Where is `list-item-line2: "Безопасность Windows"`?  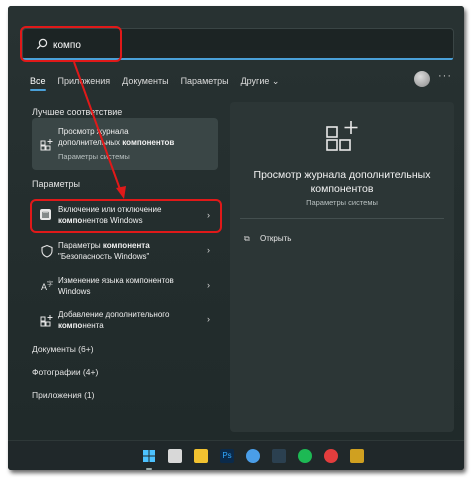 list-item-line2: "Безопасность Windows" is located at coordinates (104, 256).